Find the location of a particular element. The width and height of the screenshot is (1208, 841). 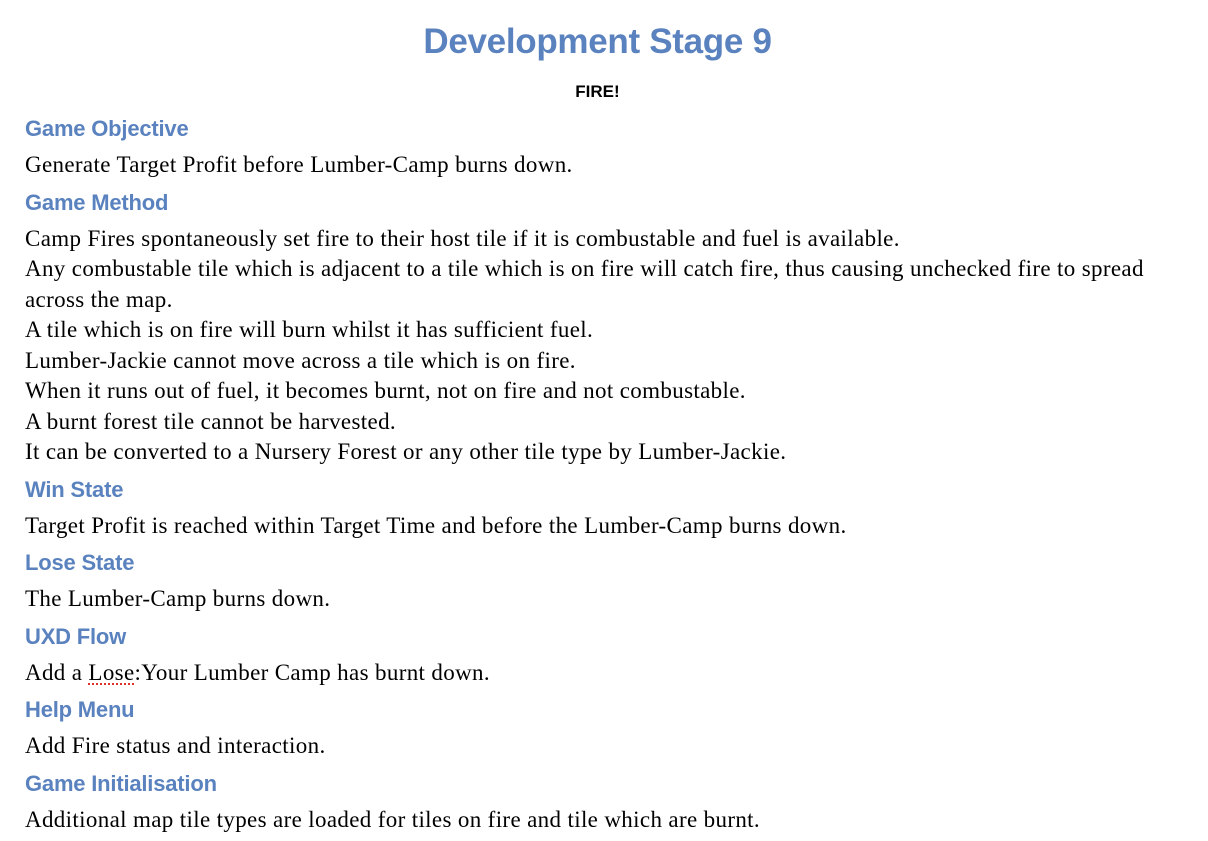

heading-lose-state: Lose State is located at coordinates (600, 565).